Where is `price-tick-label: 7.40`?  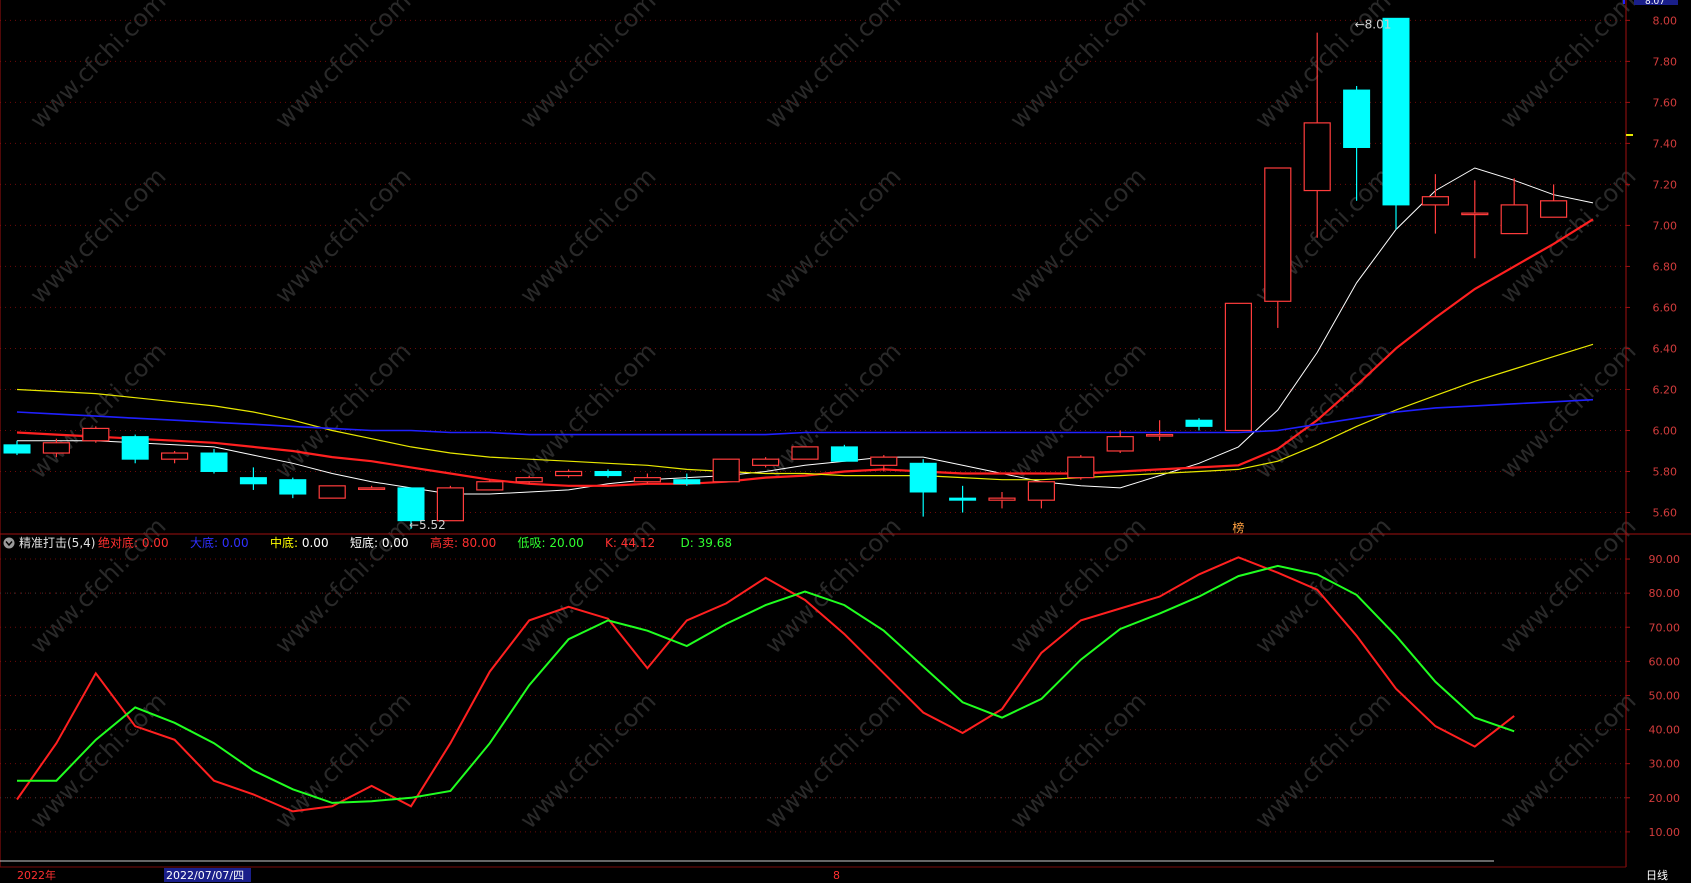 price-tick-label: 7.40 is located at coordinates (1665, 143).